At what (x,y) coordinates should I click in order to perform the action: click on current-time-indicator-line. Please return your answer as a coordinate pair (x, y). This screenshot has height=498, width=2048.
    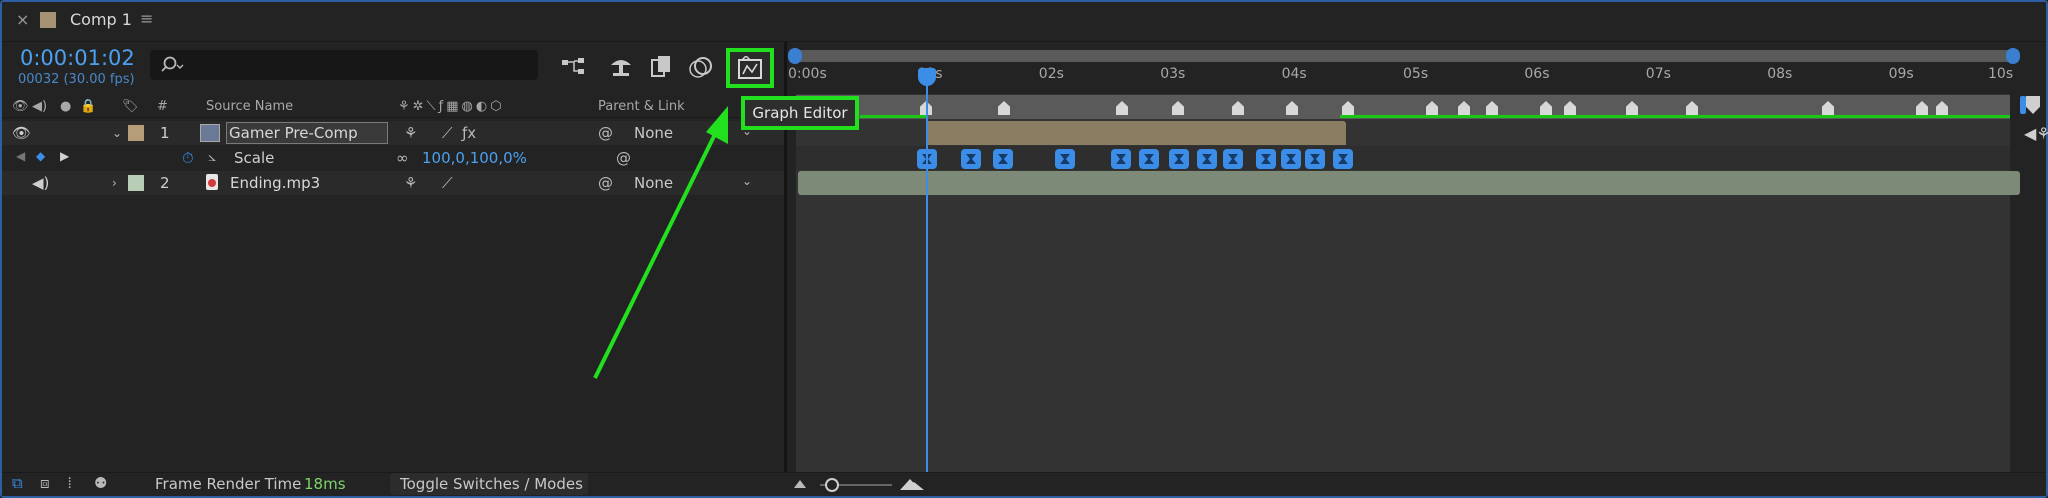
    Looking at the image, I should click on (927, 272).